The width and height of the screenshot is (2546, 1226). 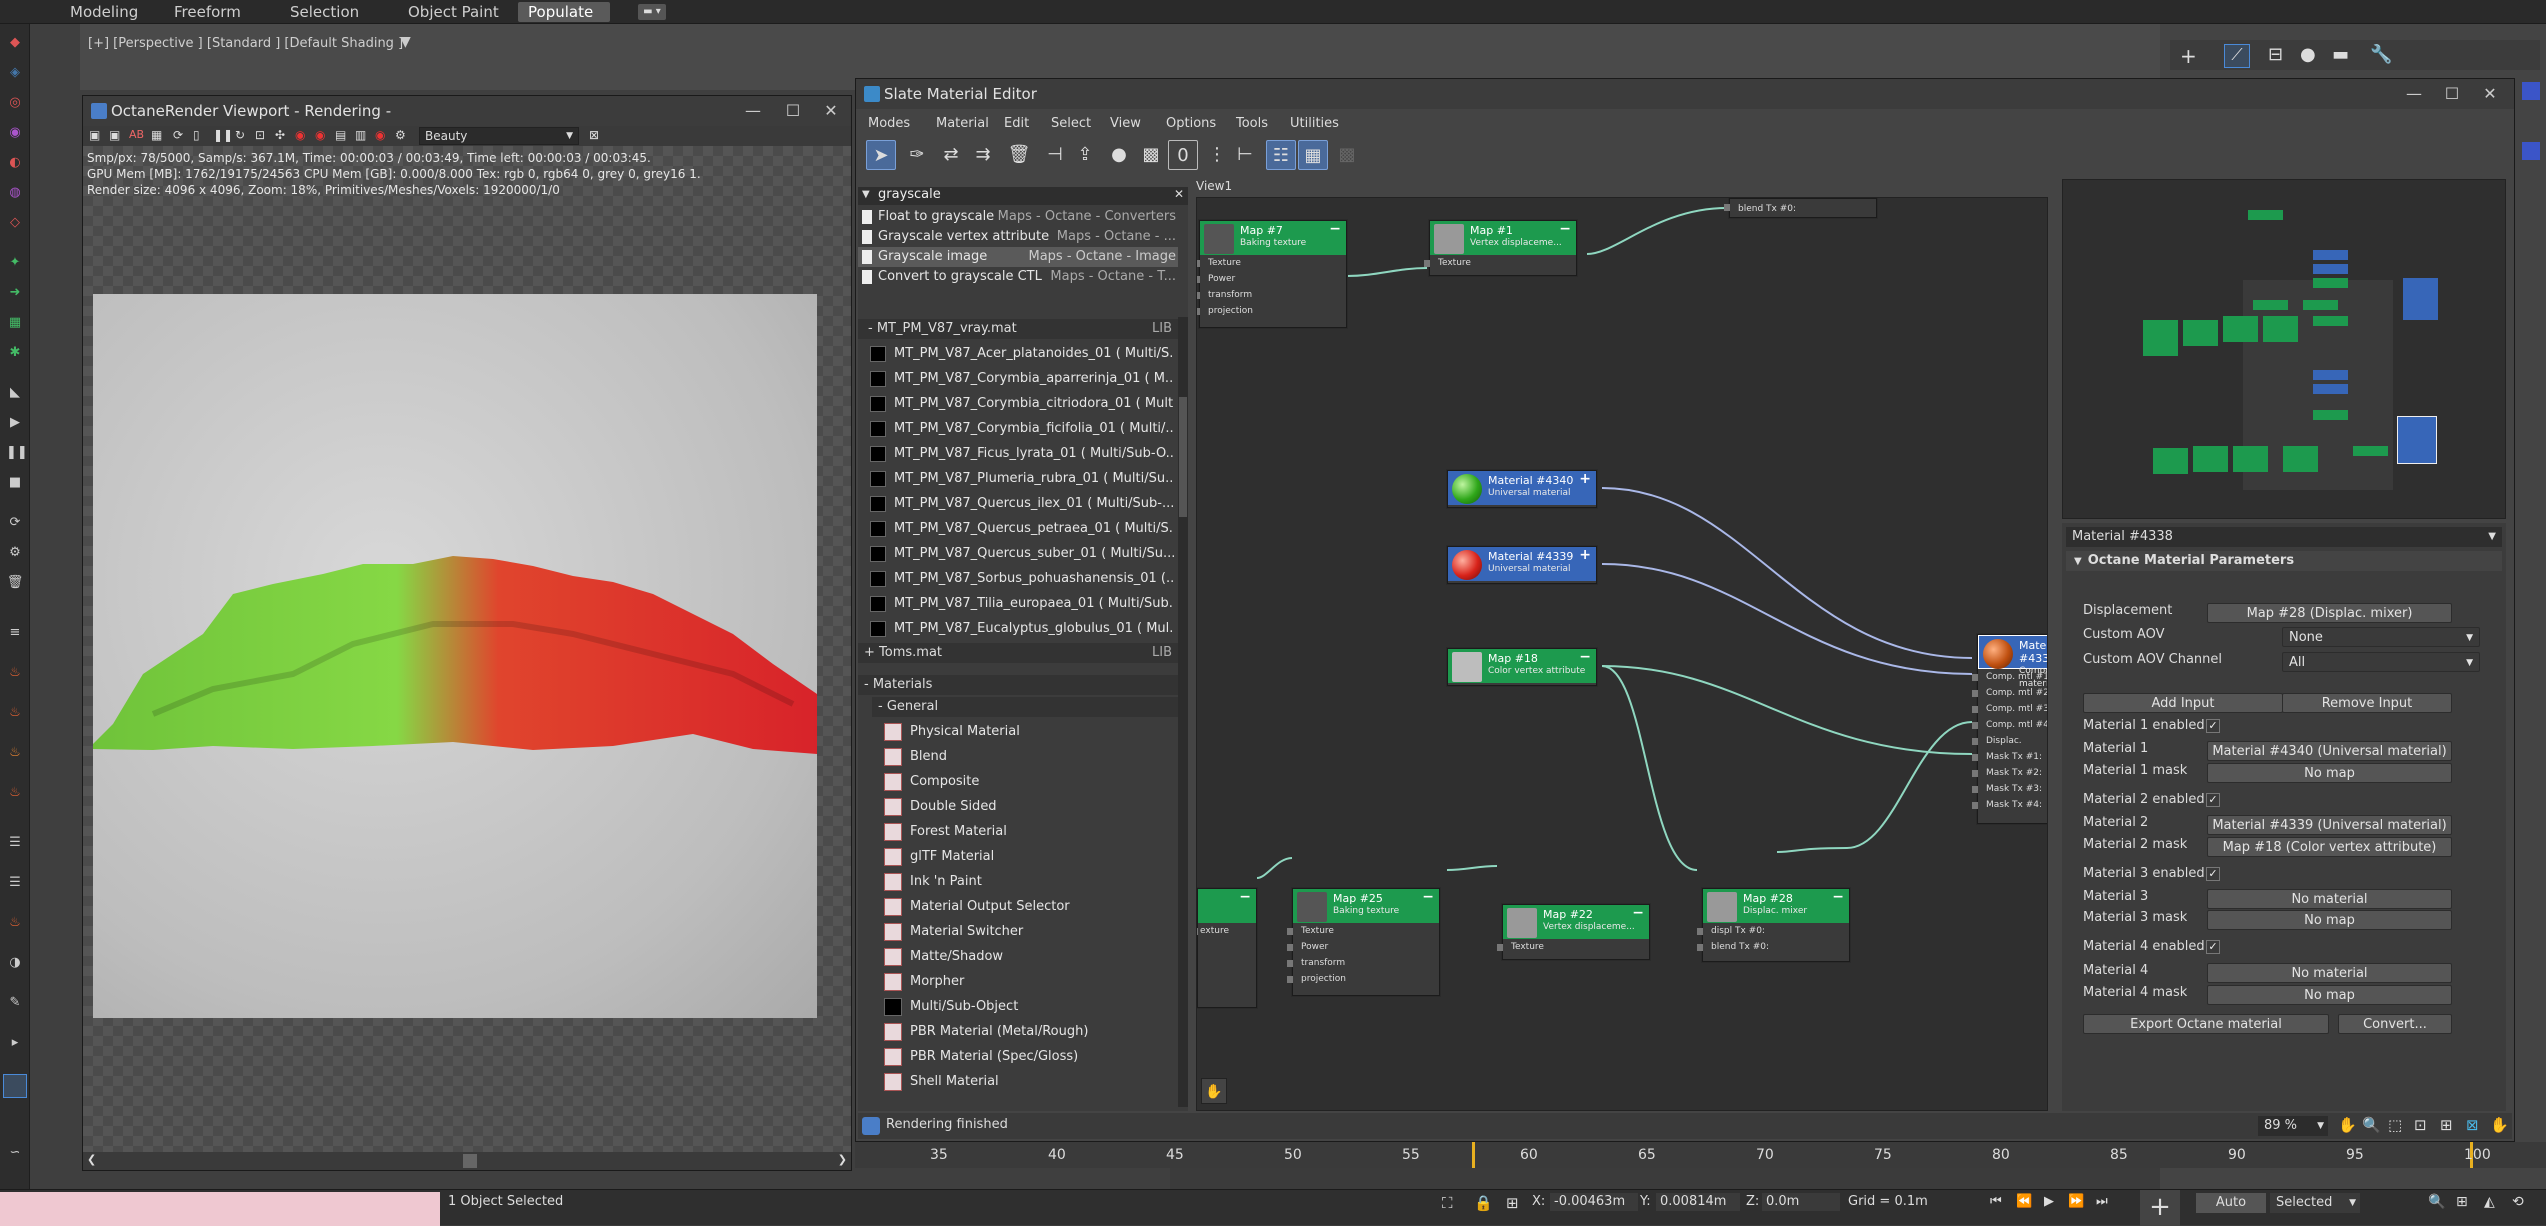 What do you see at coordinates (881, 155) in the screenshot?
I see `select-tool-icon: ➤` at bounding box center [881, 155].